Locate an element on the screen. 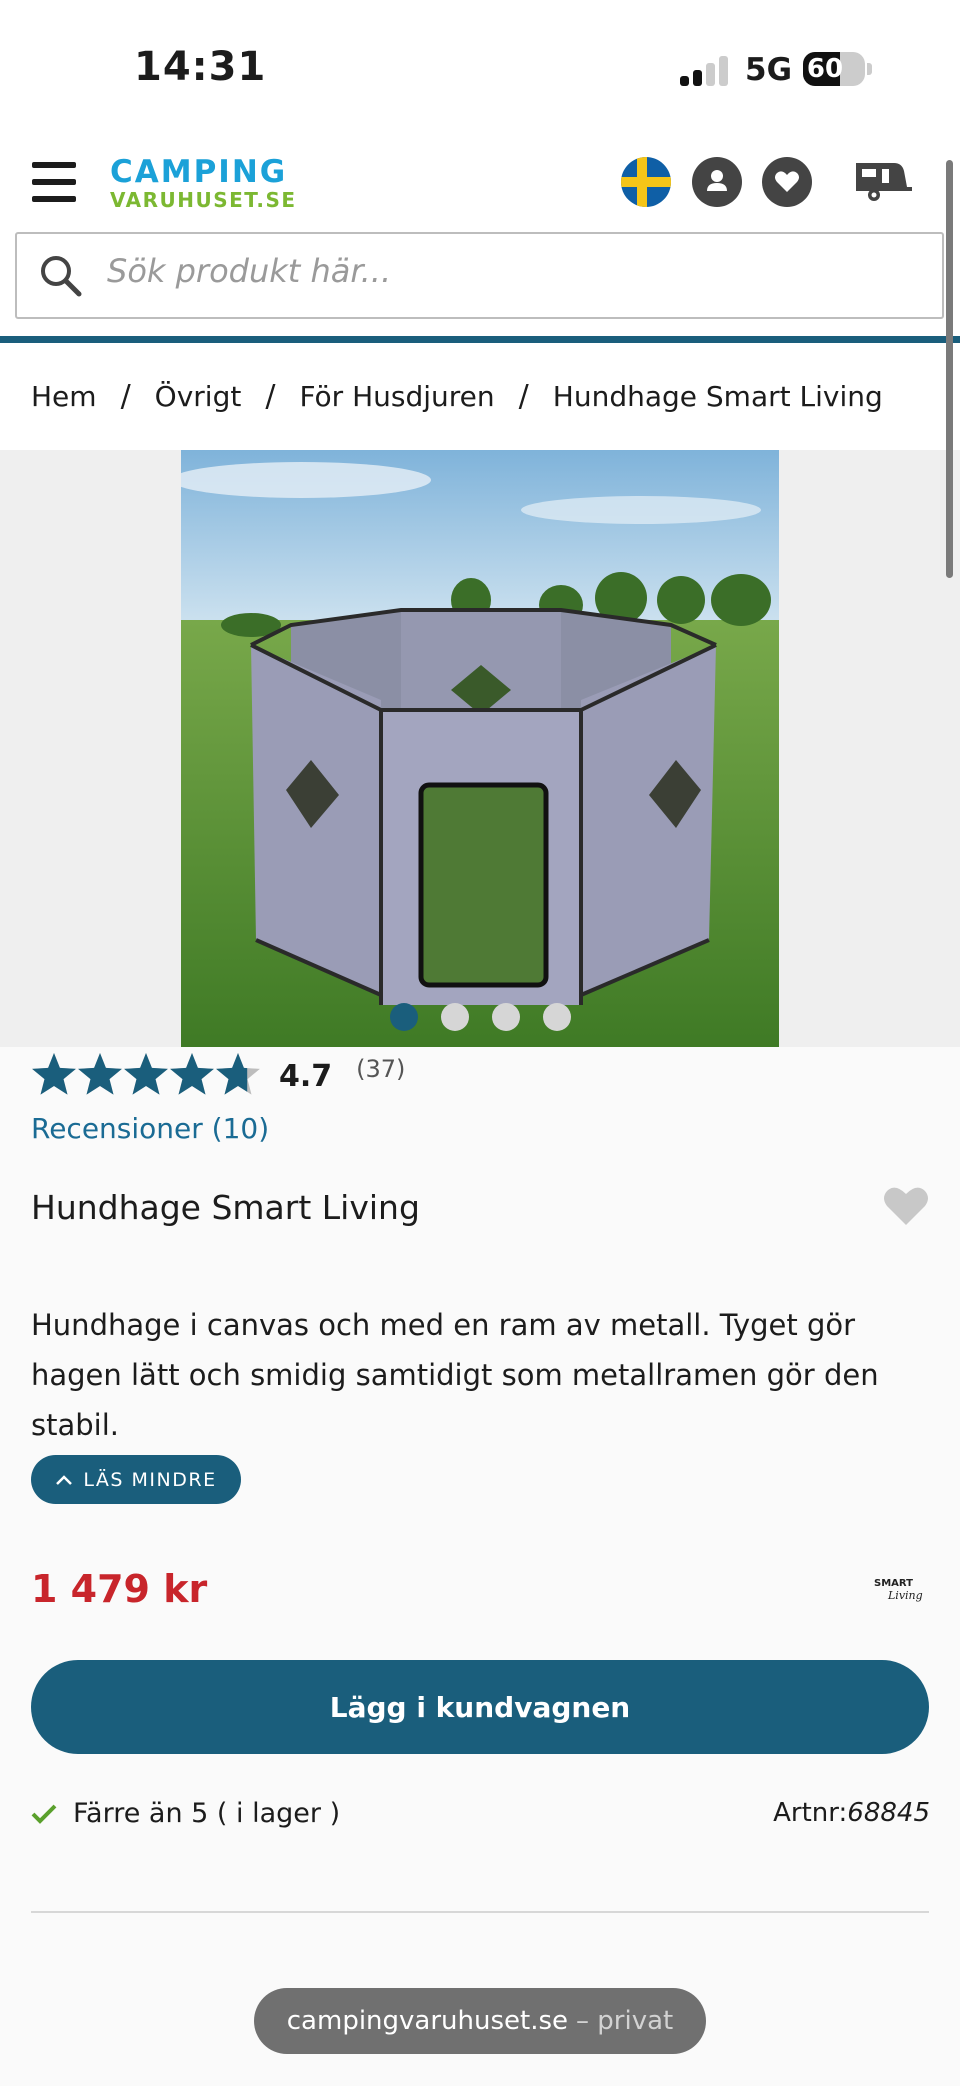  svg-text: SMART is located at coordinates (893, 1583).